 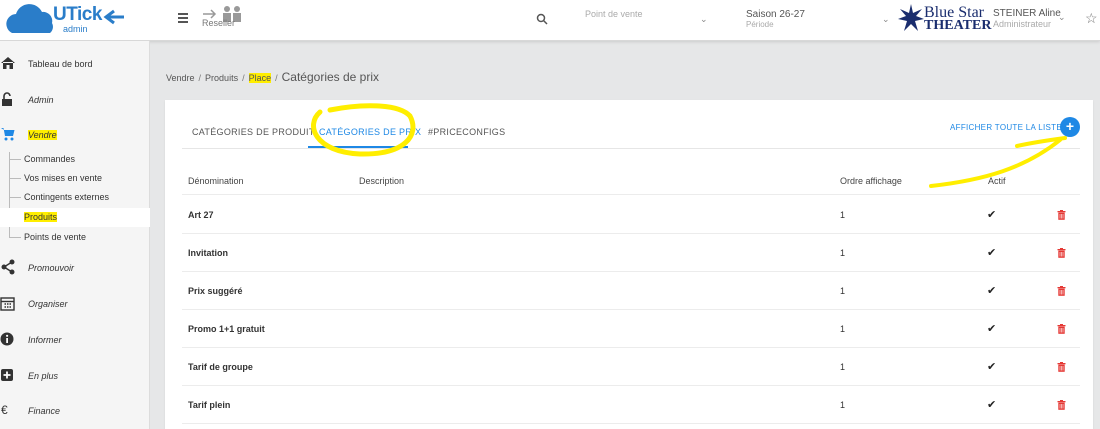 What do you see at coordinates (381, 181) in the screenshot?
I see `column-header-description: Description` at bounding box center [381, 181].